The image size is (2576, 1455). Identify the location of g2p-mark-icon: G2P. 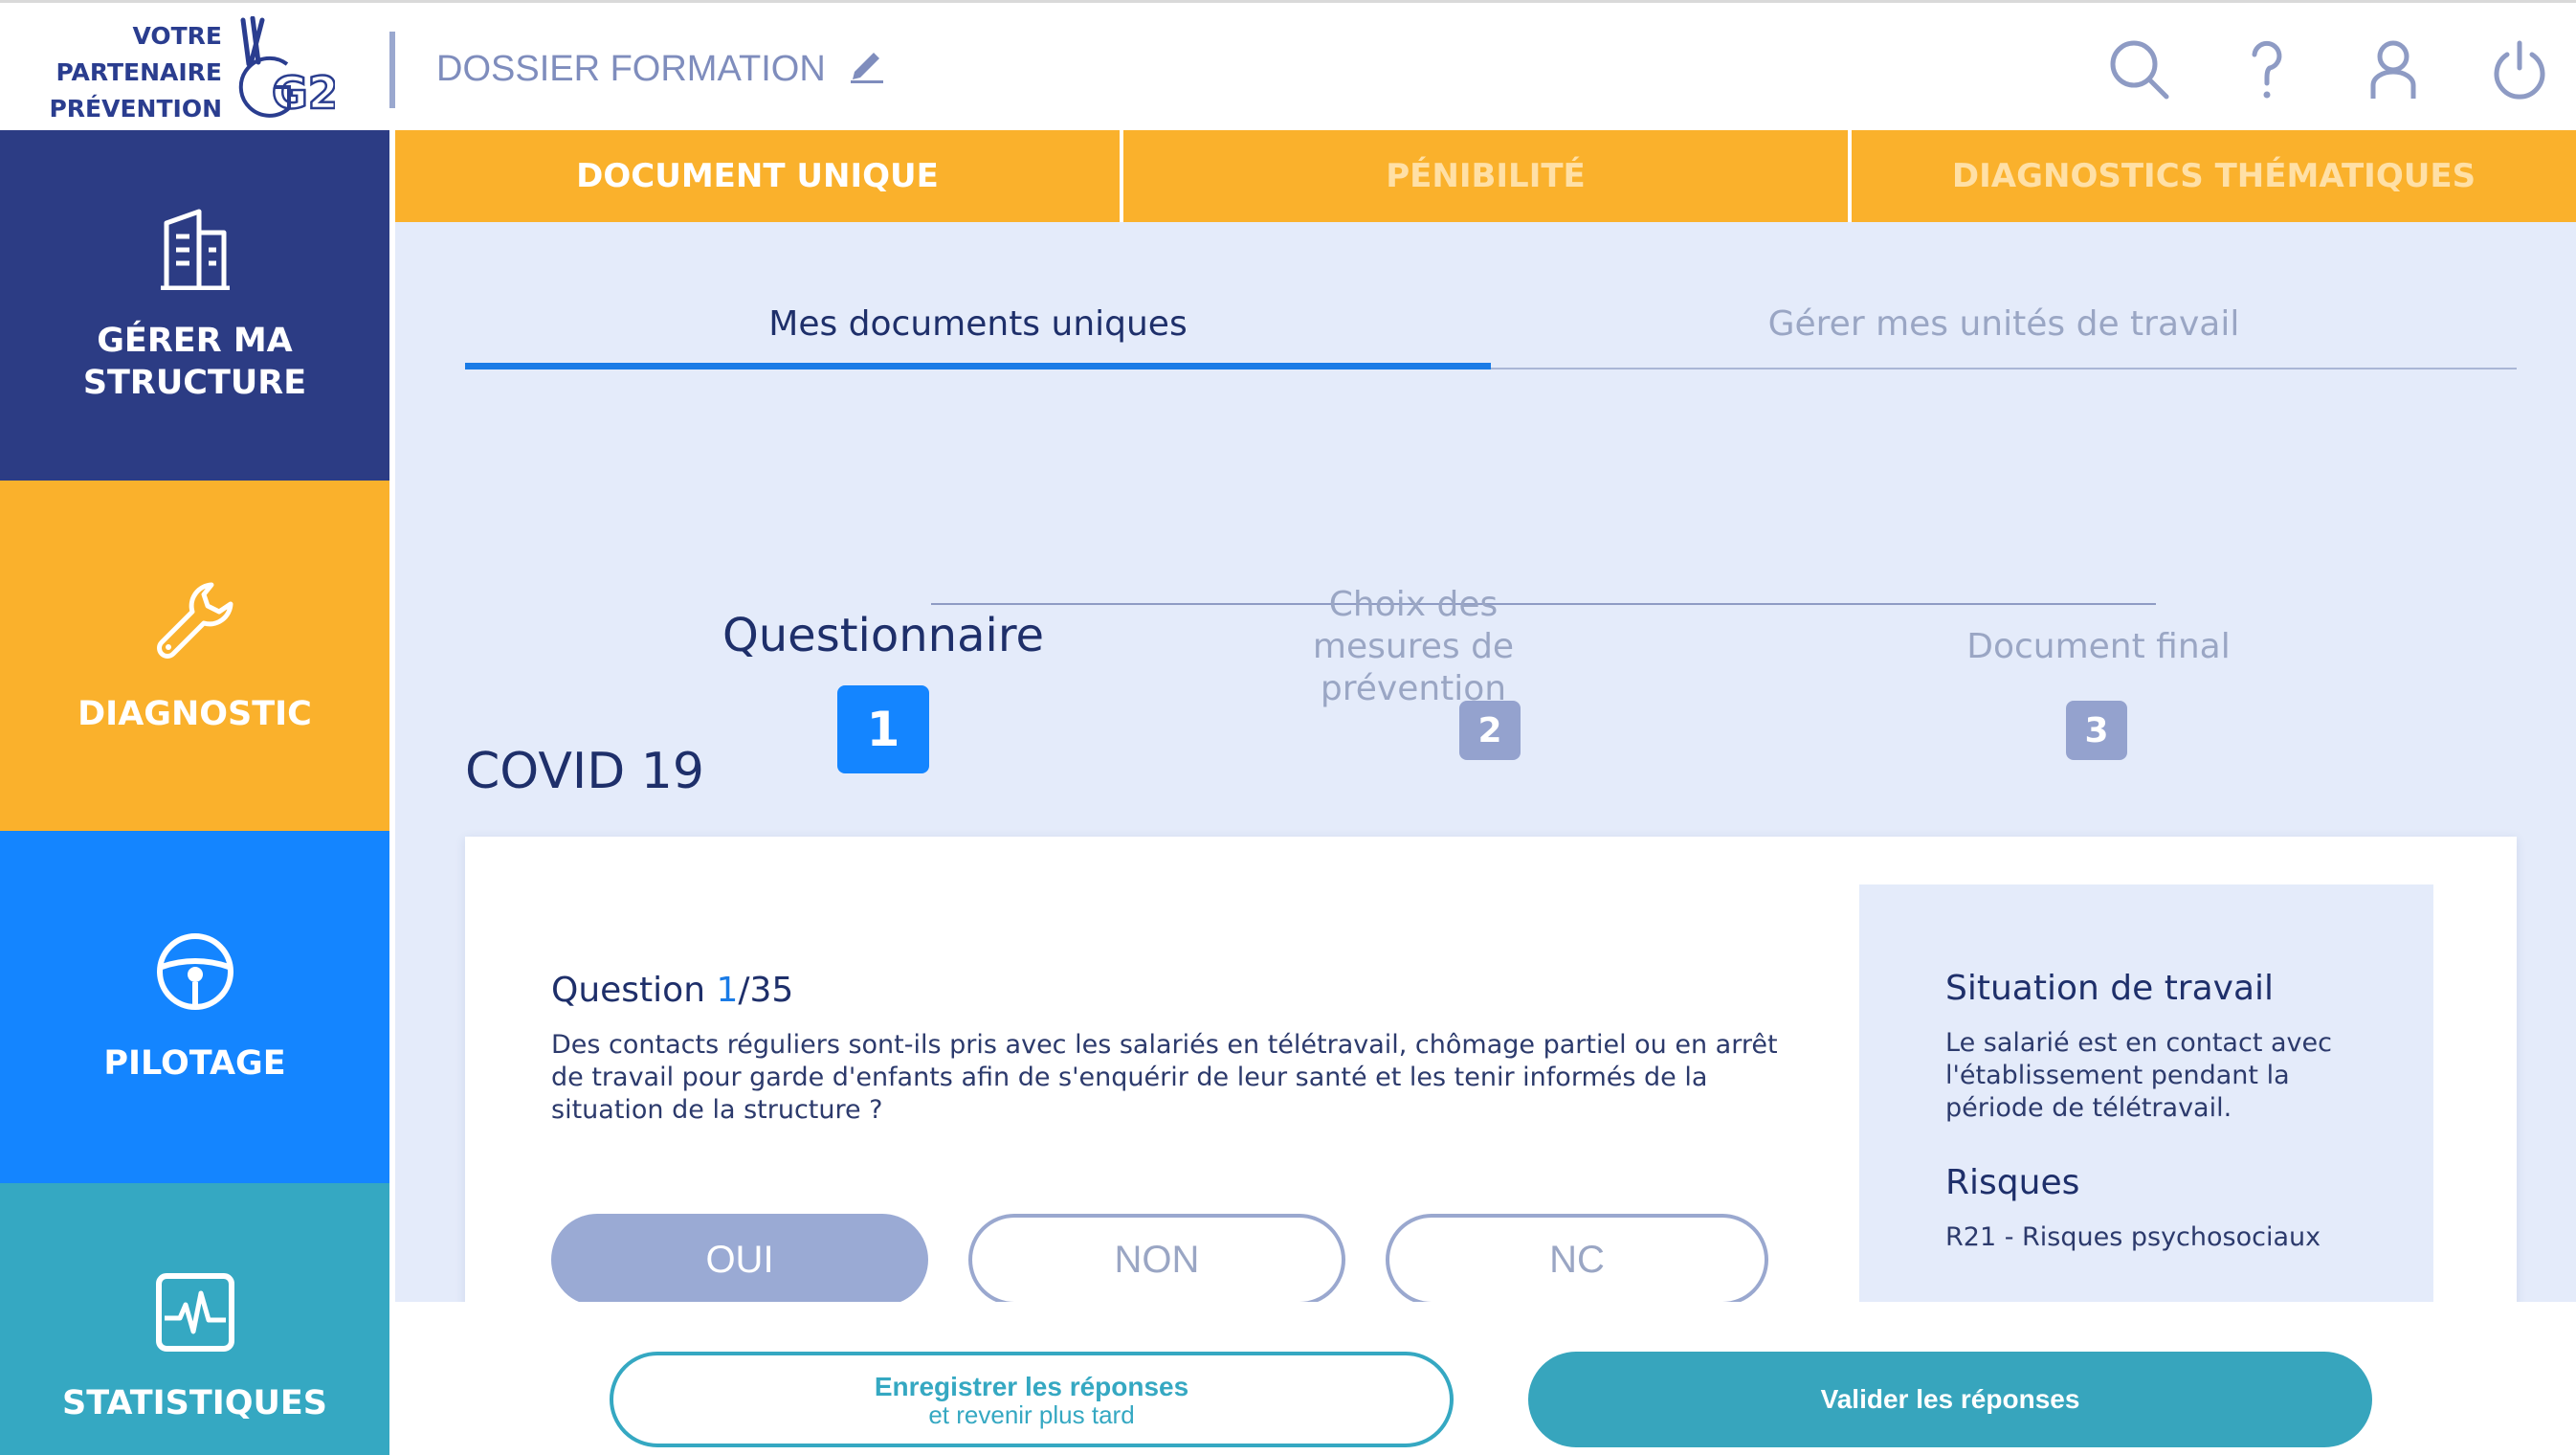
(301, 71).